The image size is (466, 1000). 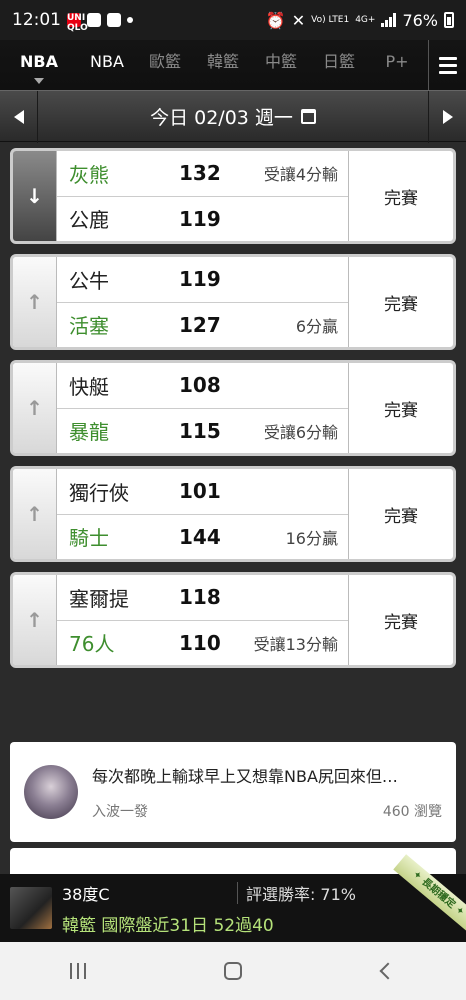 I want to click on team-name: 獨行俠, so click(x=99, y=492).